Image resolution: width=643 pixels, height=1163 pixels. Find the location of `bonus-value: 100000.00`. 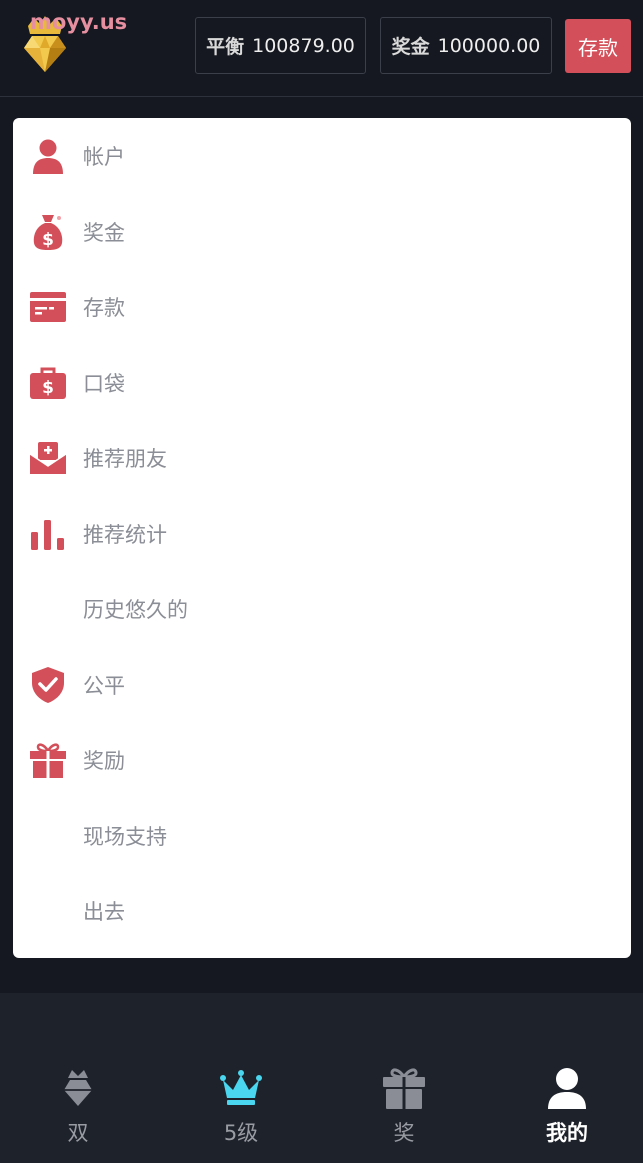

bonus-value: 100000.00 is located at coordinates (489, 45).